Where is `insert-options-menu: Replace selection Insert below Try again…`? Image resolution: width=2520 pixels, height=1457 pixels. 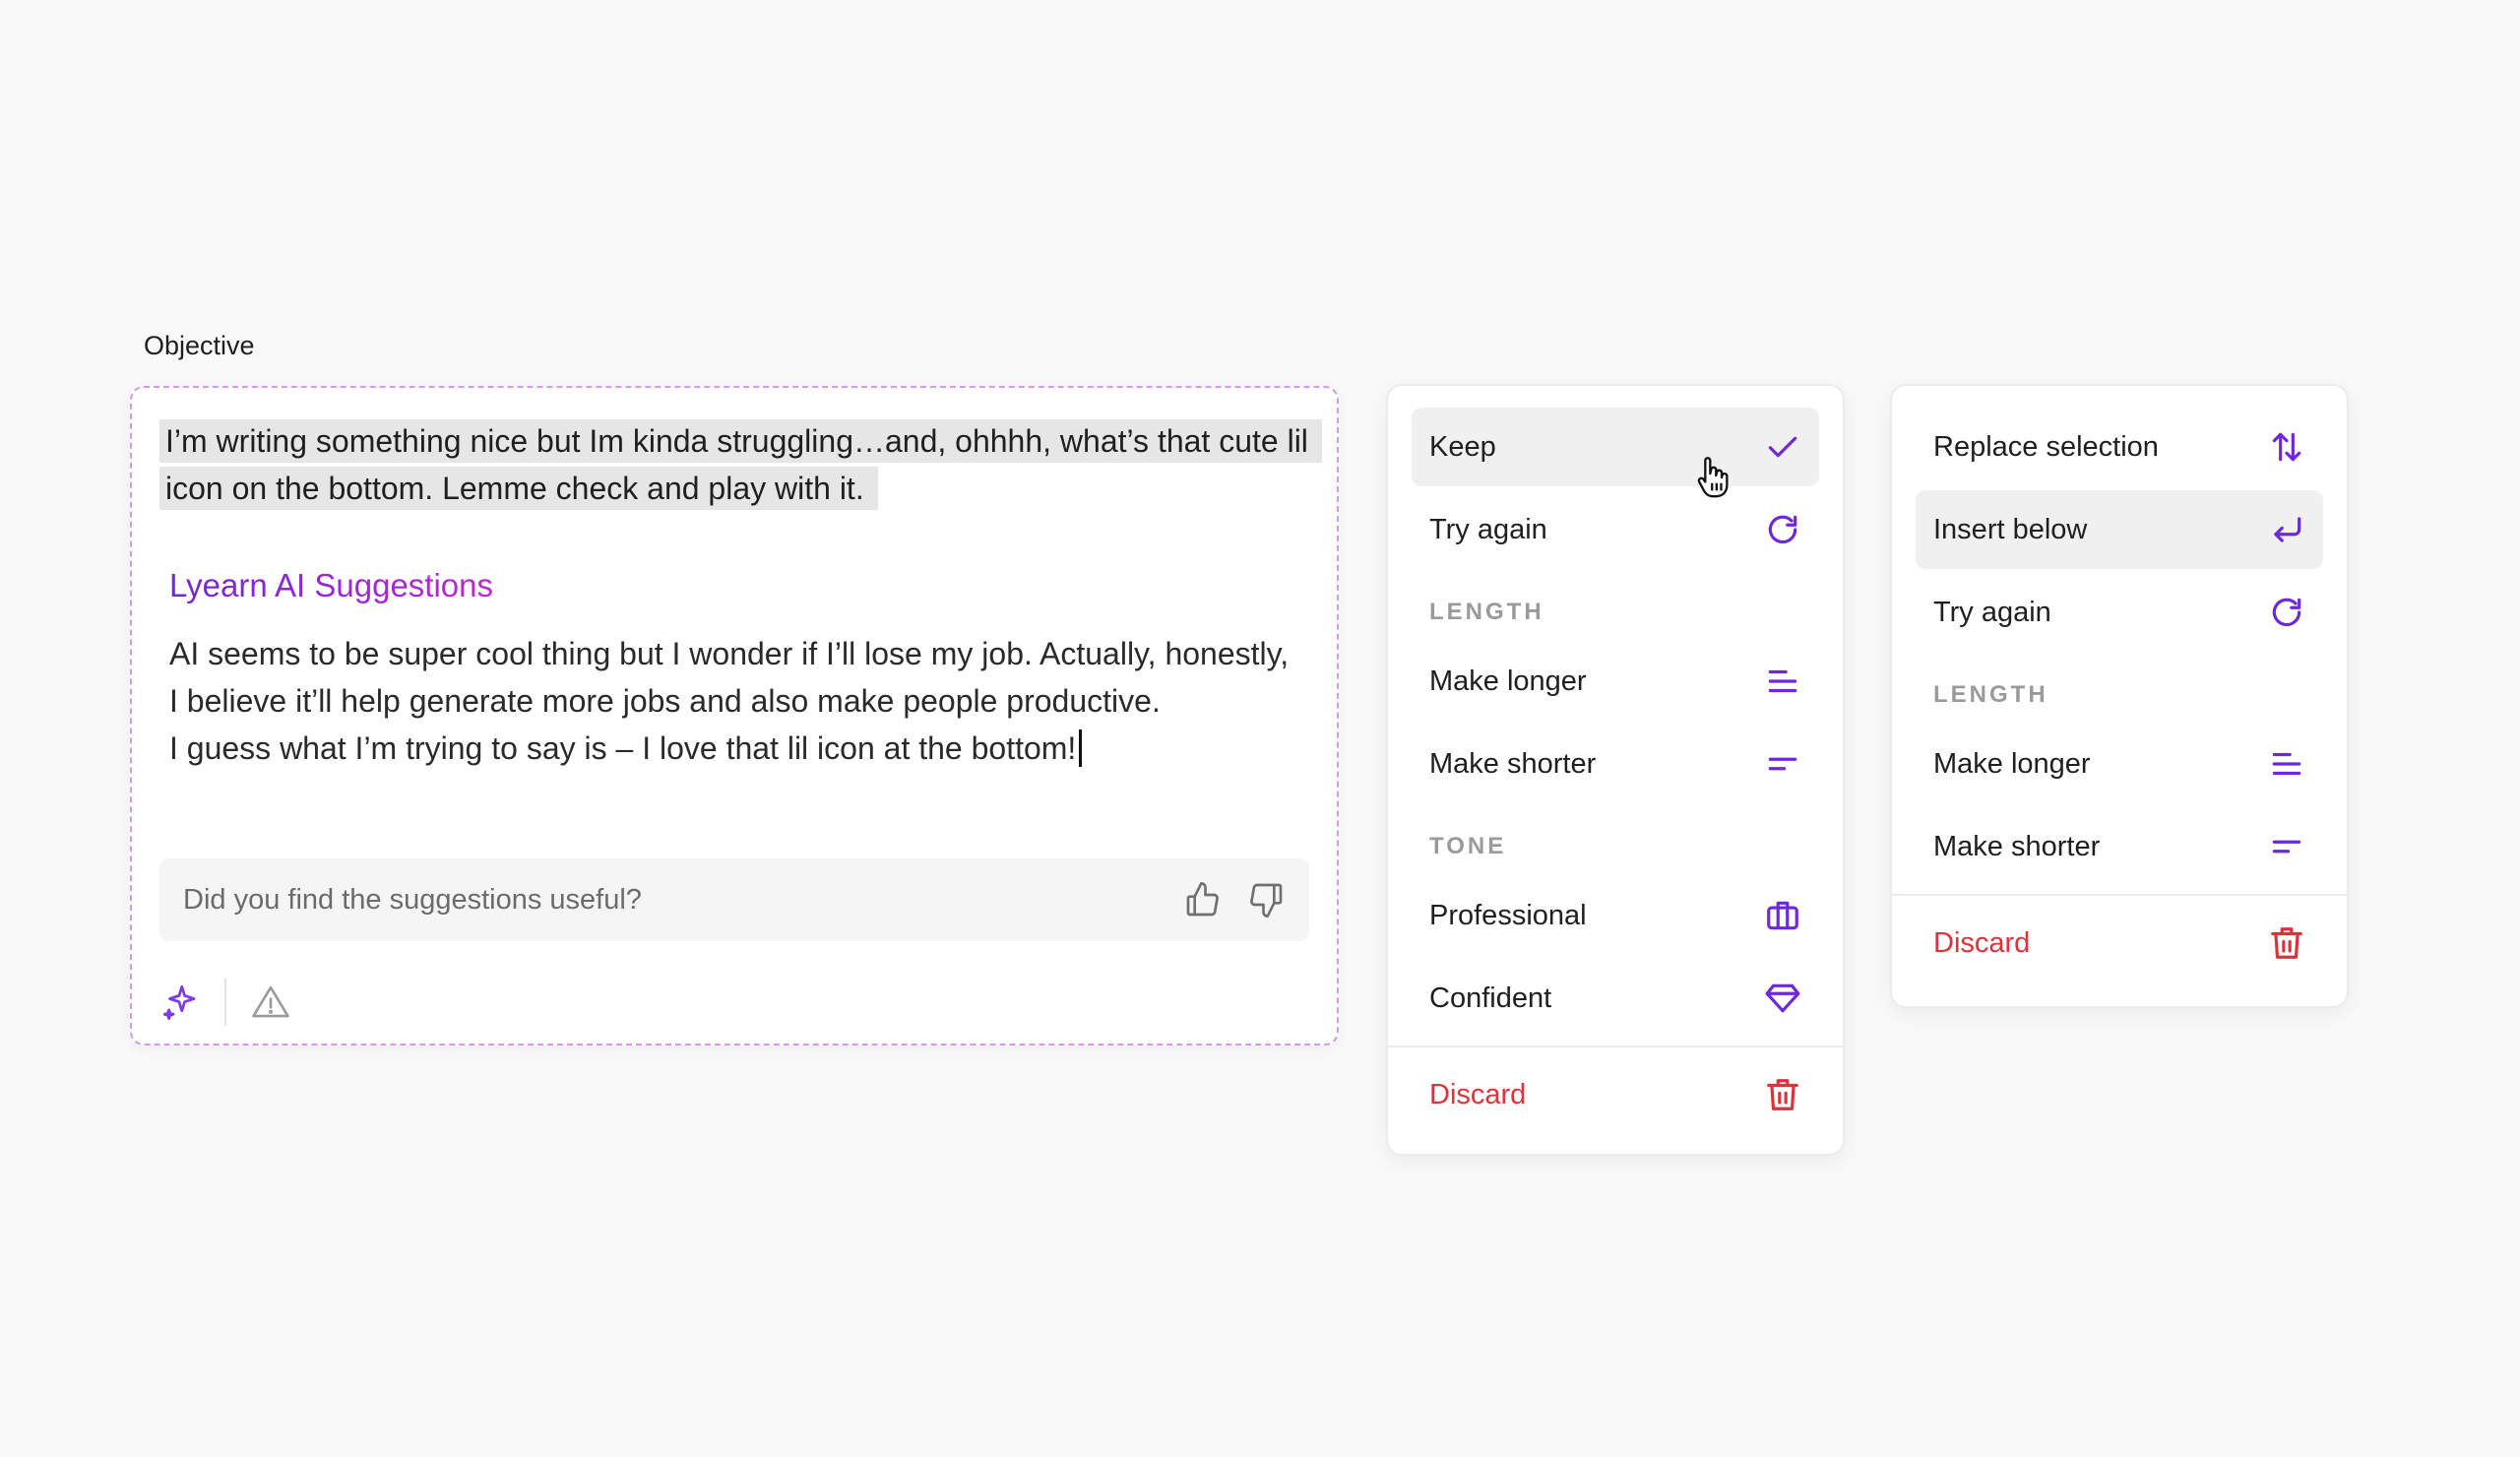 insert-options-menu: Replace selection Insert below Try again… is located at coordinates (2119, 696).